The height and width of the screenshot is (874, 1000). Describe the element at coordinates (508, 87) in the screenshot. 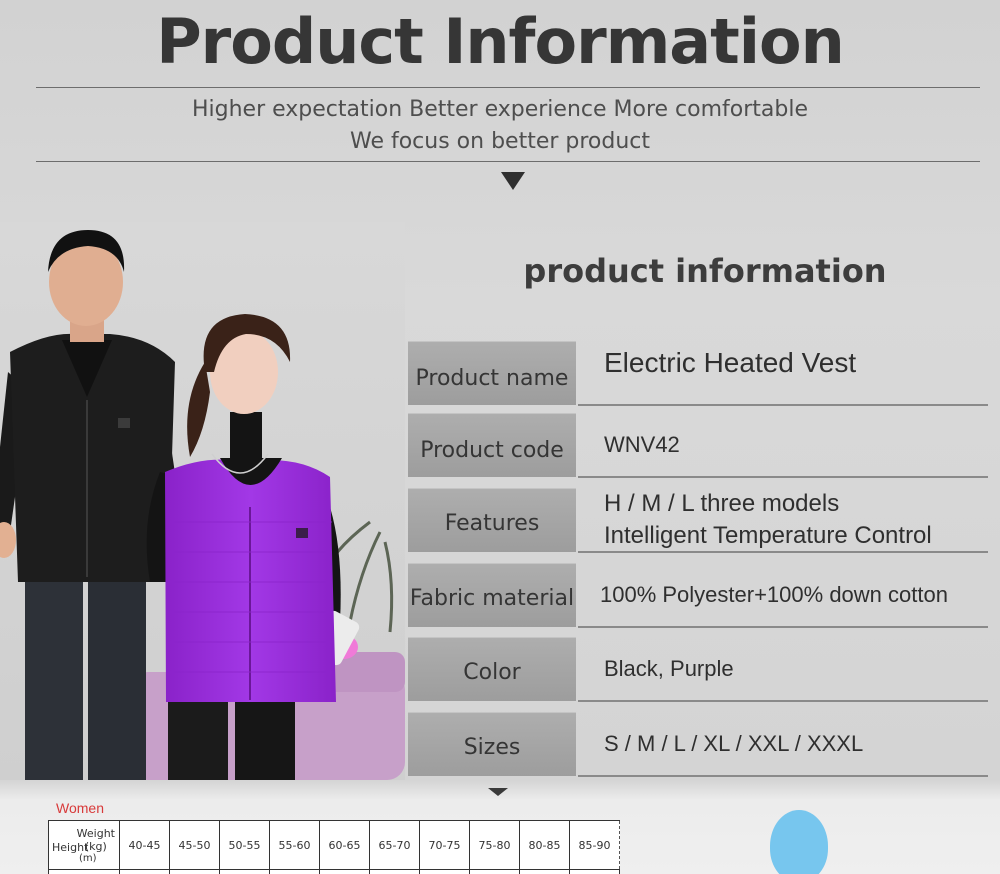

I see `title-divider-top` at that location.